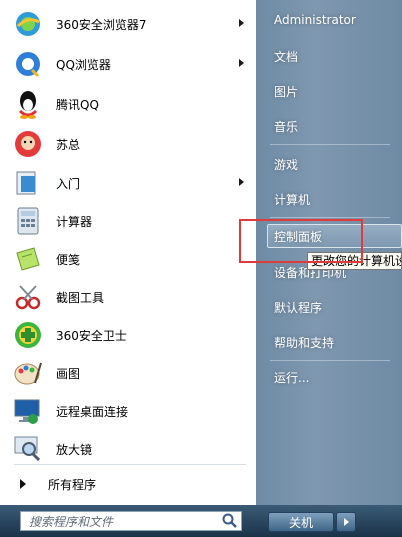 The height and width of the screenshot is (537, 402). I want to click on shutdown-options-button, so click(346, 522).